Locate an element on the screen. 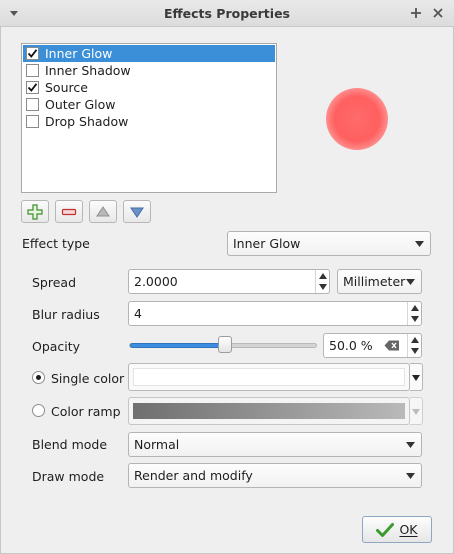 Image resolution: width=454 pixels, height=554 pixels. effect-item-inner-shadow: Inner Shadow is located at coordinates (149, 70).